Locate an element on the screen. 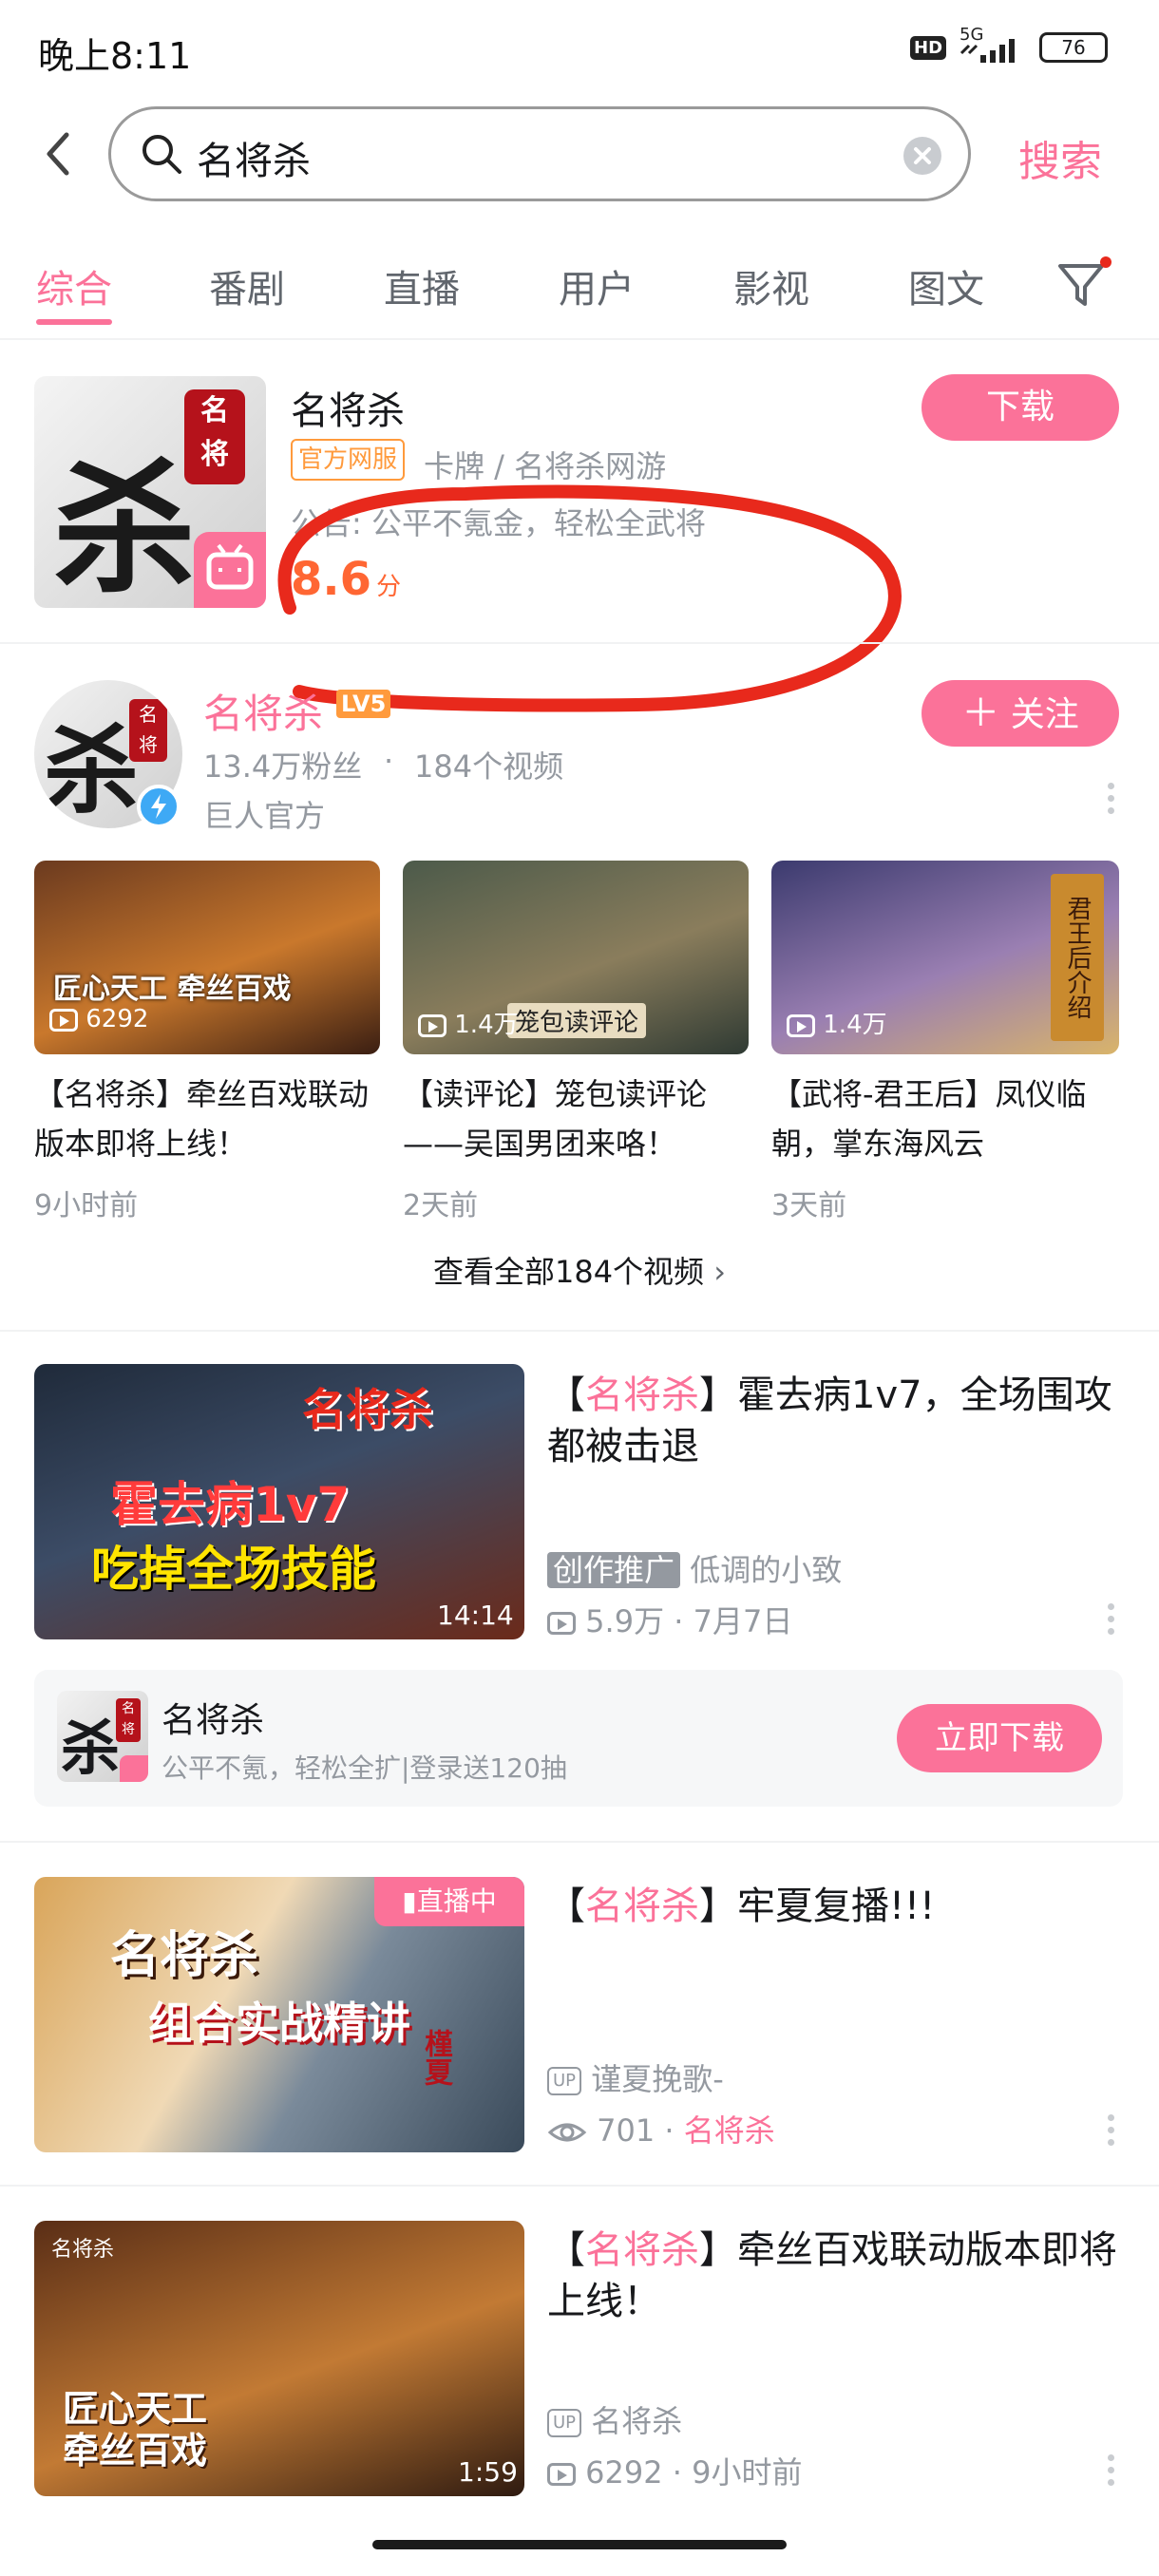 The width and height of the screenshot is (1159, 2576). user-video-time-3: 3天前 is located at coordinates (809, 1205).